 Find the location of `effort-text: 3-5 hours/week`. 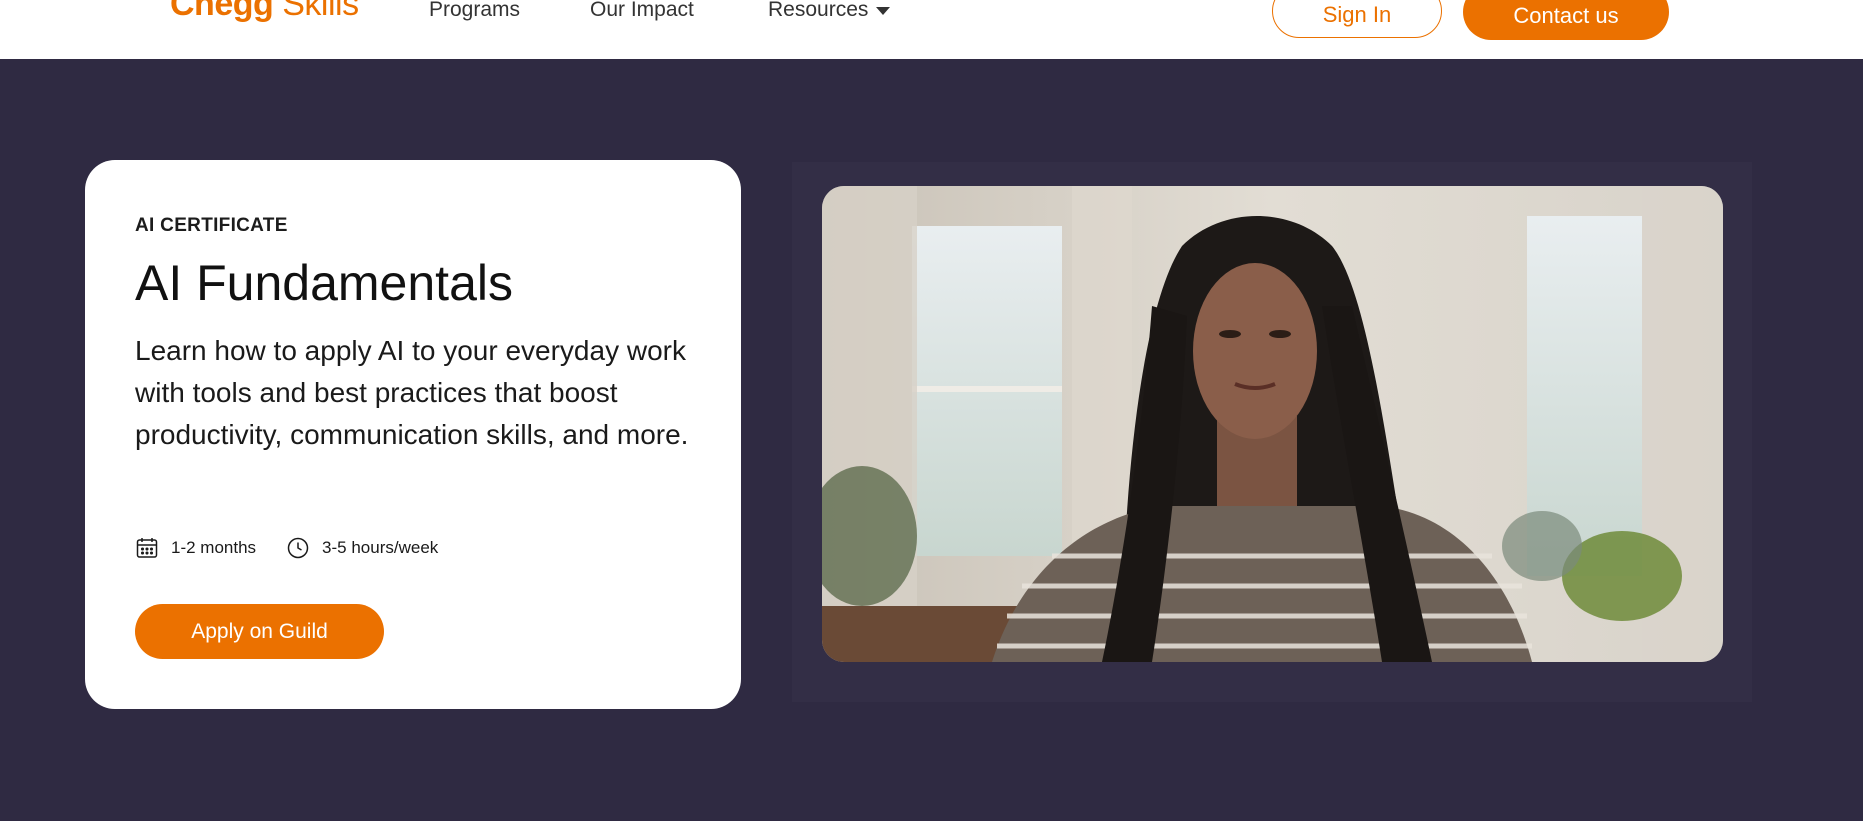

effort-text: 3-5 hours/week is located at coordinates (380, 547).